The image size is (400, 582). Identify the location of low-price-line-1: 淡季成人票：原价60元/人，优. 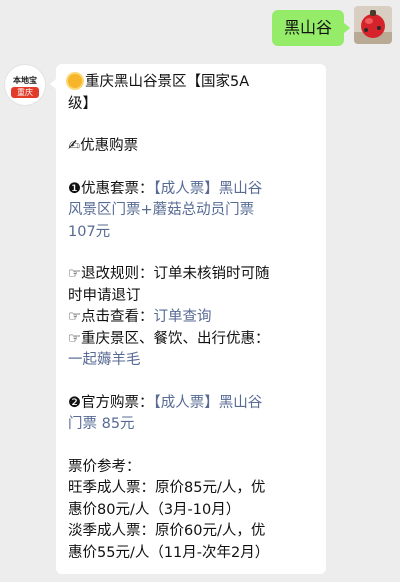
(167, 531).